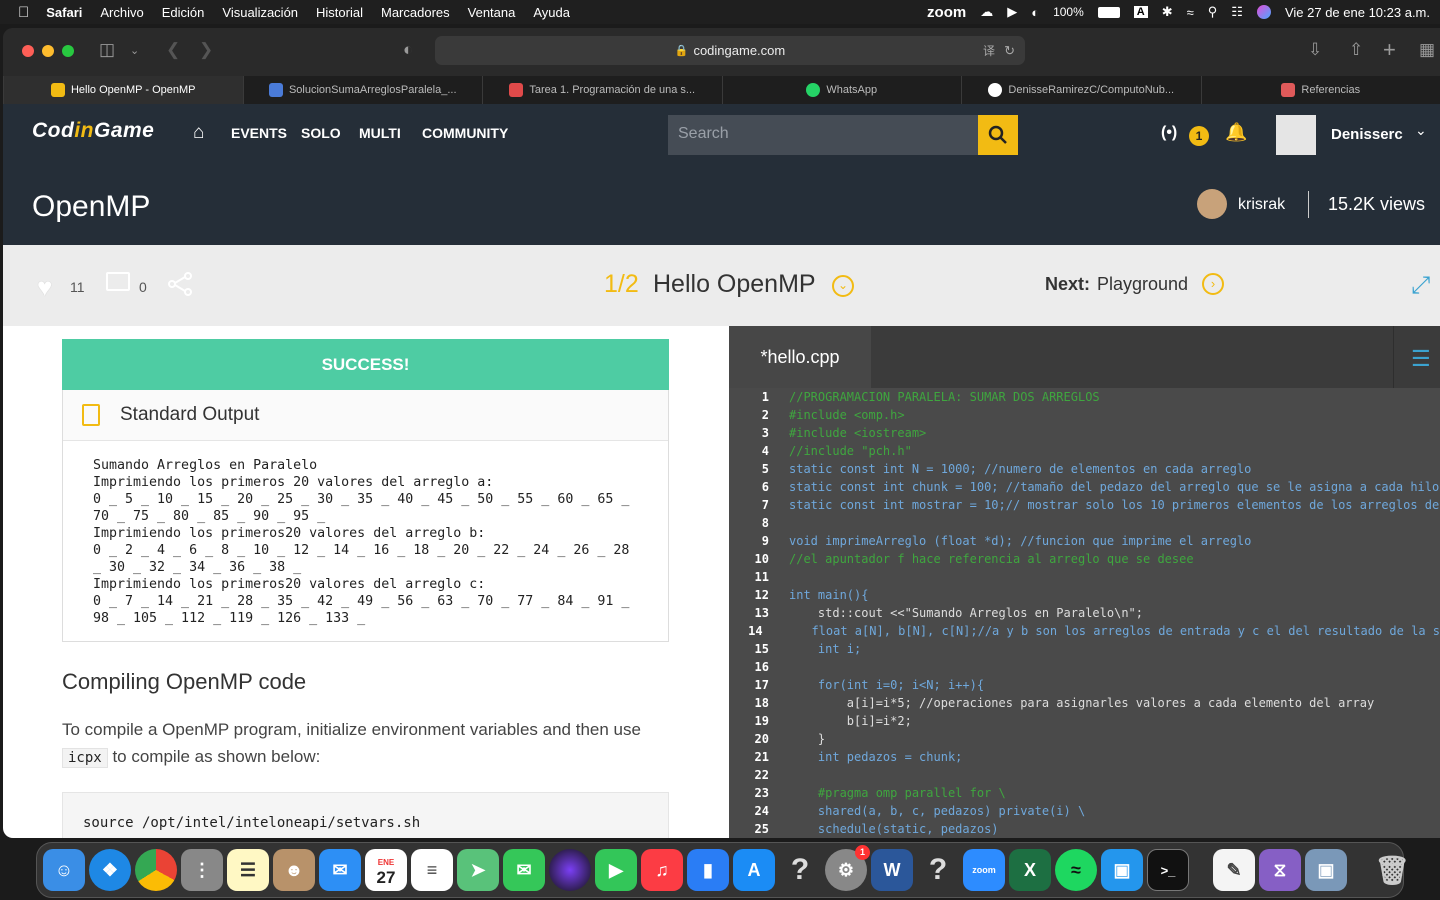 This screenshot has width=1440, height=900. I want to click on code-text: int i;, so click(817, 649).